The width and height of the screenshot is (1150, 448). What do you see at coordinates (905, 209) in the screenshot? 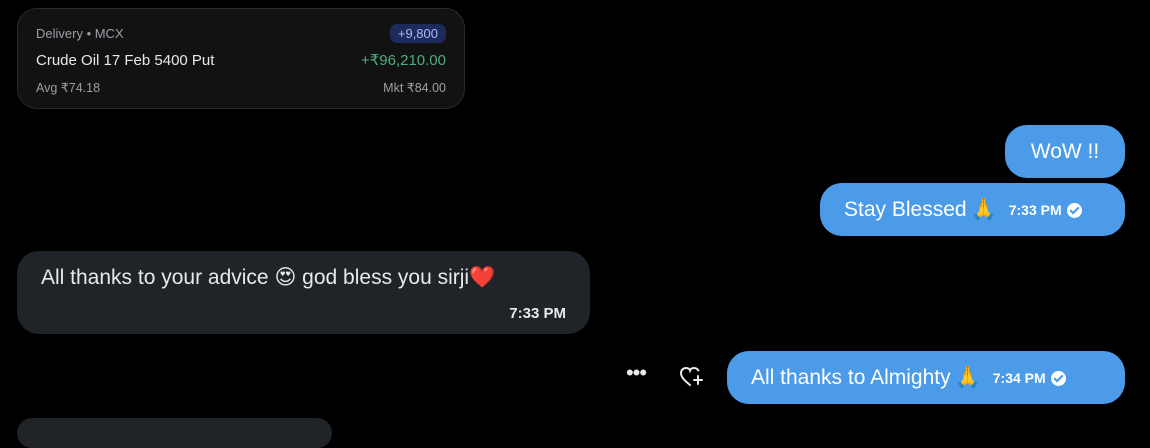
I see `message-text: Stay Blessed` at bounding box center [905, 209].